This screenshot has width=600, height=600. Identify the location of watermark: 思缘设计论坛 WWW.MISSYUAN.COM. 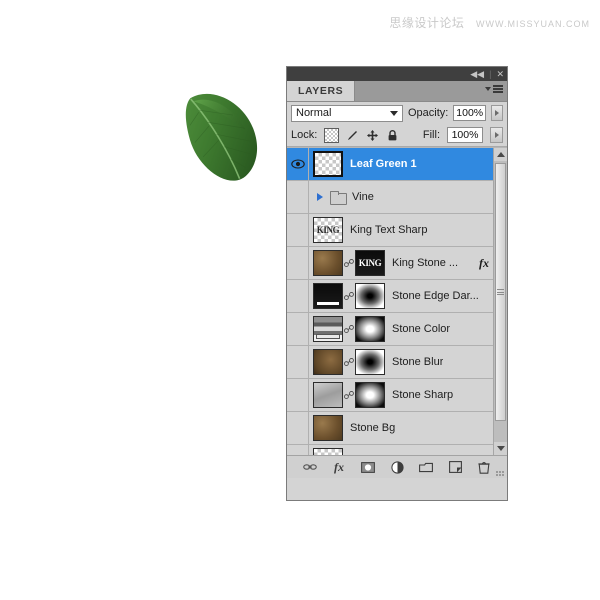
(489, 22).